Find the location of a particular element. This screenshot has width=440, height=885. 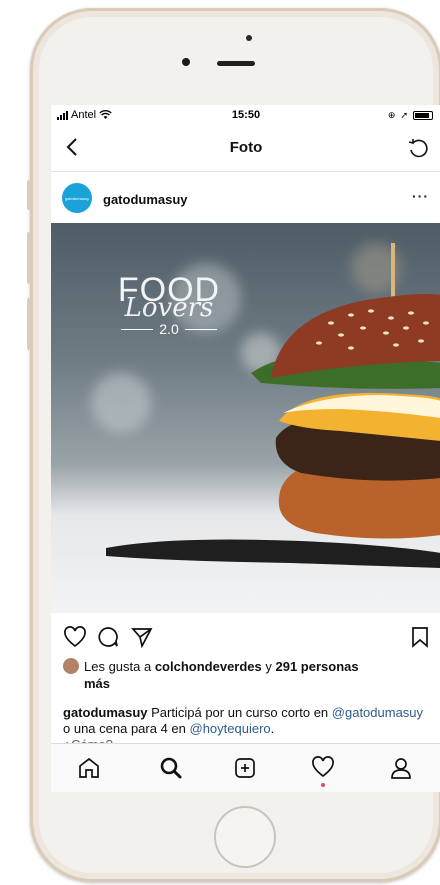

caption-text-1: Participá por un curso corto en is located at coordinates (239, 712).